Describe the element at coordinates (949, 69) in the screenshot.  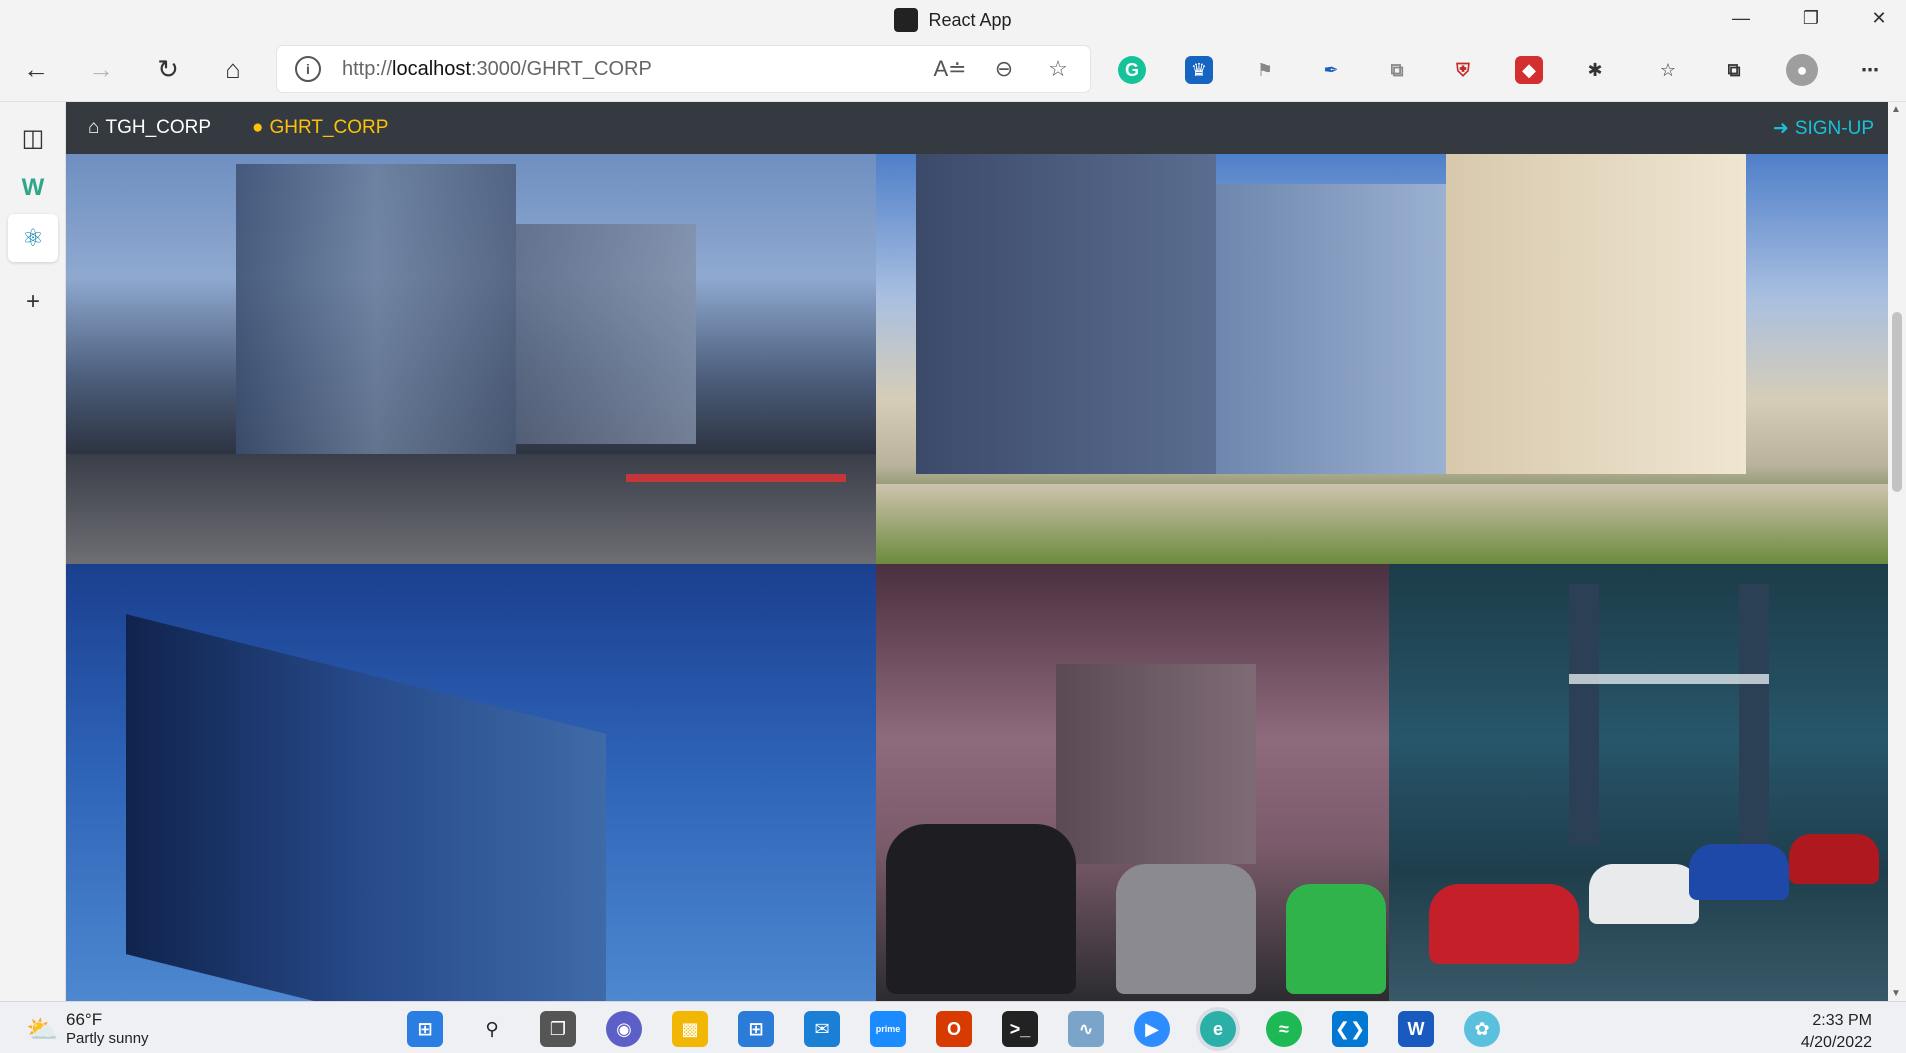
I see `read-aloud-icon: A≐` at that location.